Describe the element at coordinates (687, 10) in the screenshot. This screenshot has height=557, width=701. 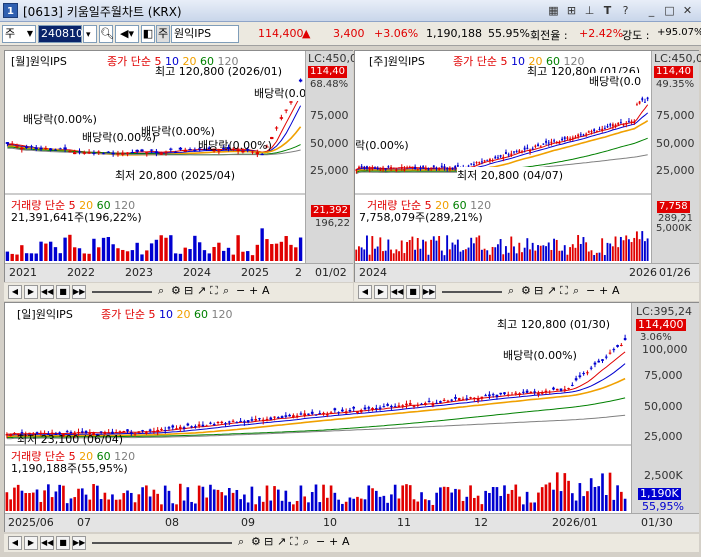
I see `close-icon: ✕` at that location.